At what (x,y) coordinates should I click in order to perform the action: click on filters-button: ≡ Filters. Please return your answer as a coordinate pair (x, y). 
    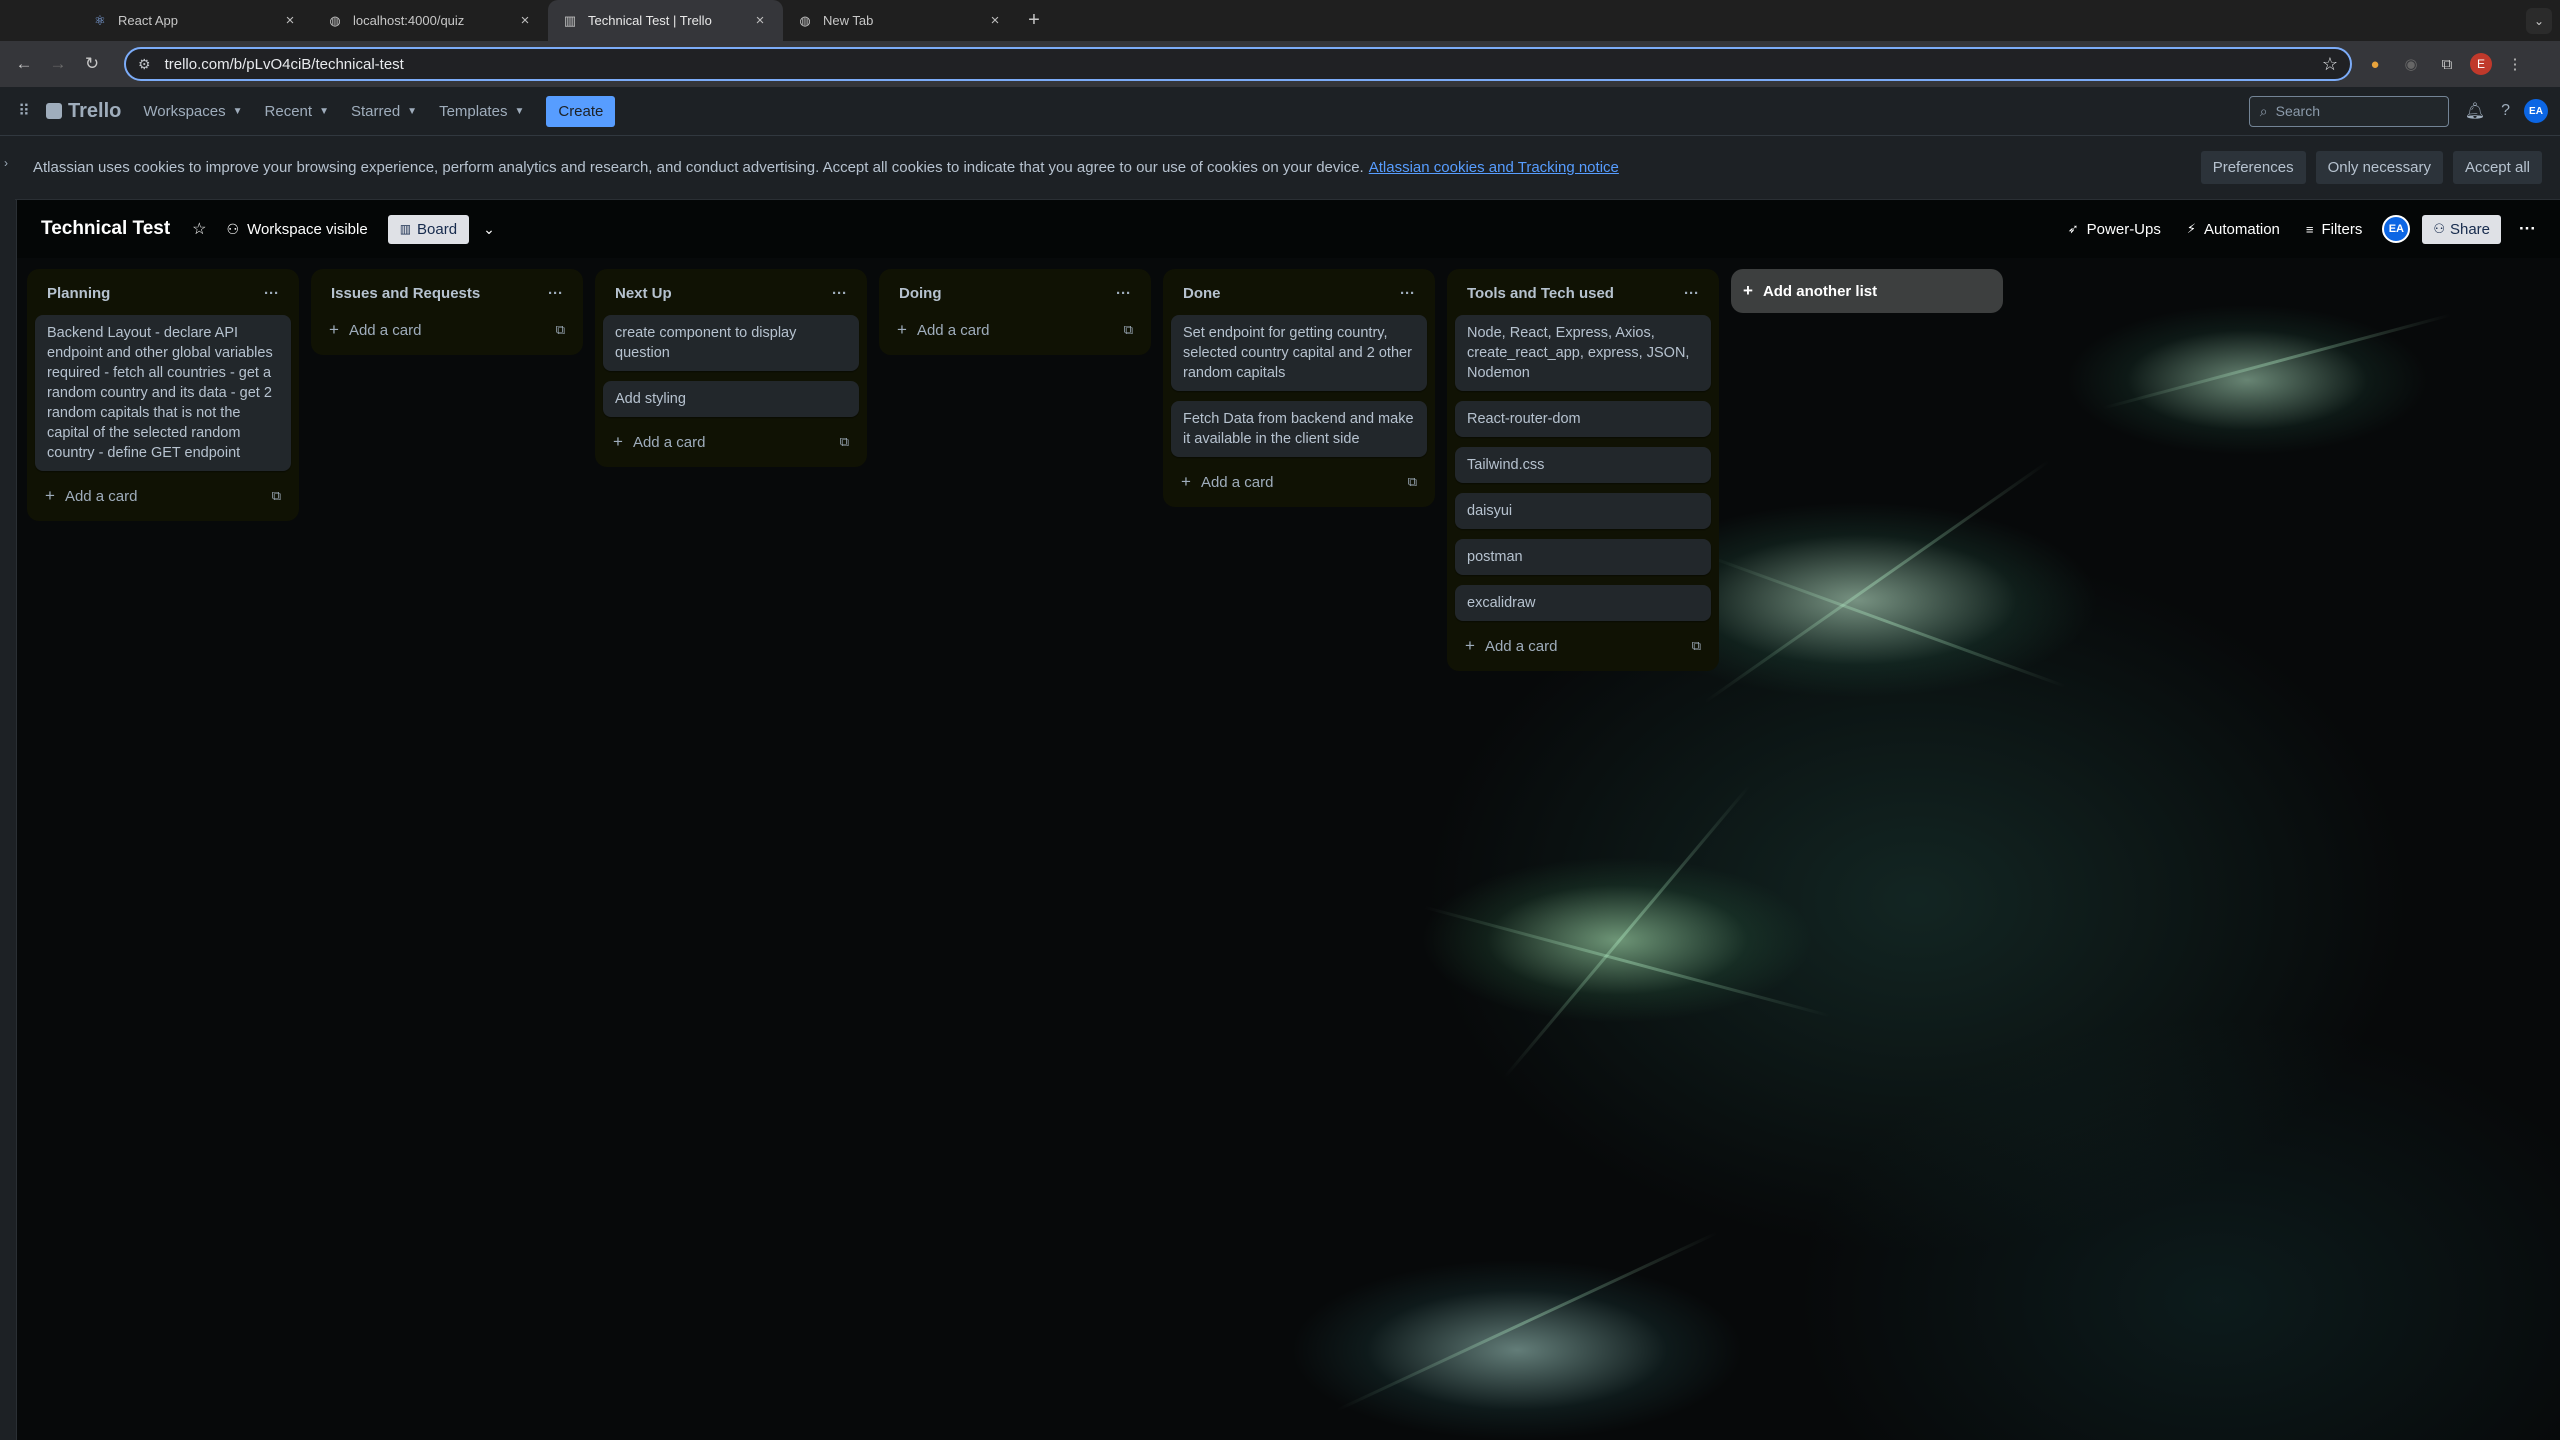
    Looking at the image, I should click on (2334, 229).